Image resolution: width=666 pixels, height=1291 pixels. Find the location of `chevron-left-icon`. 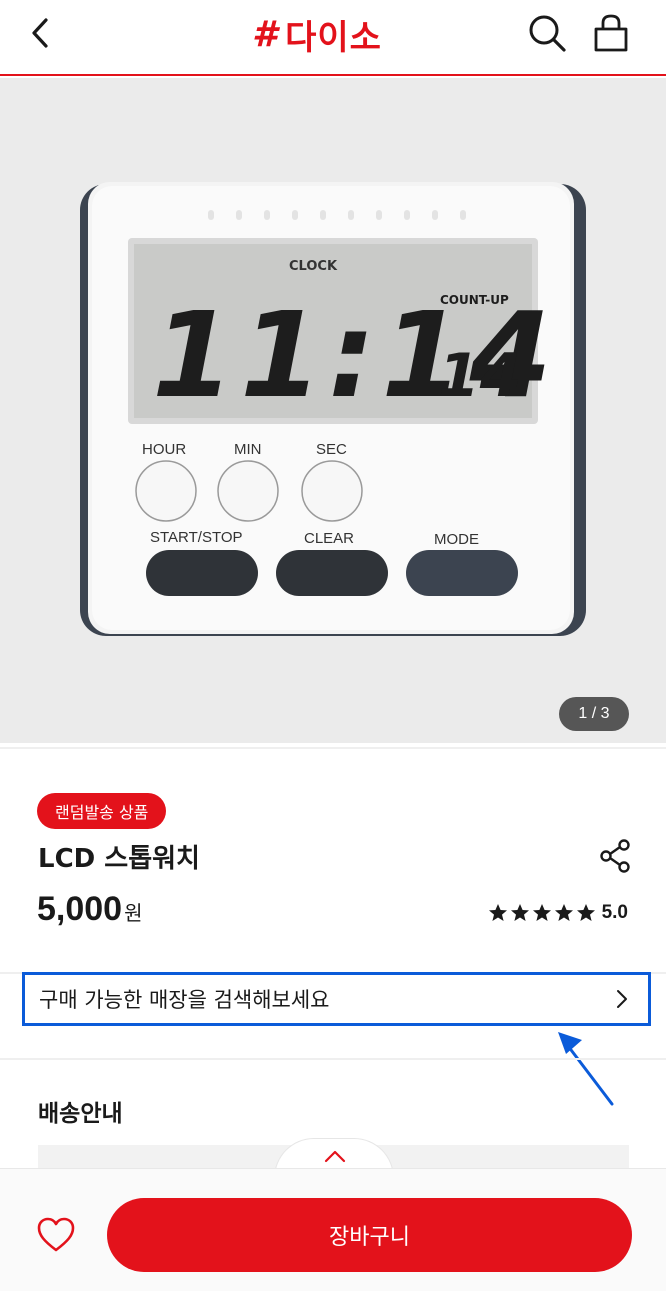

chevron-left-icon is located at coordinates (40, 33).